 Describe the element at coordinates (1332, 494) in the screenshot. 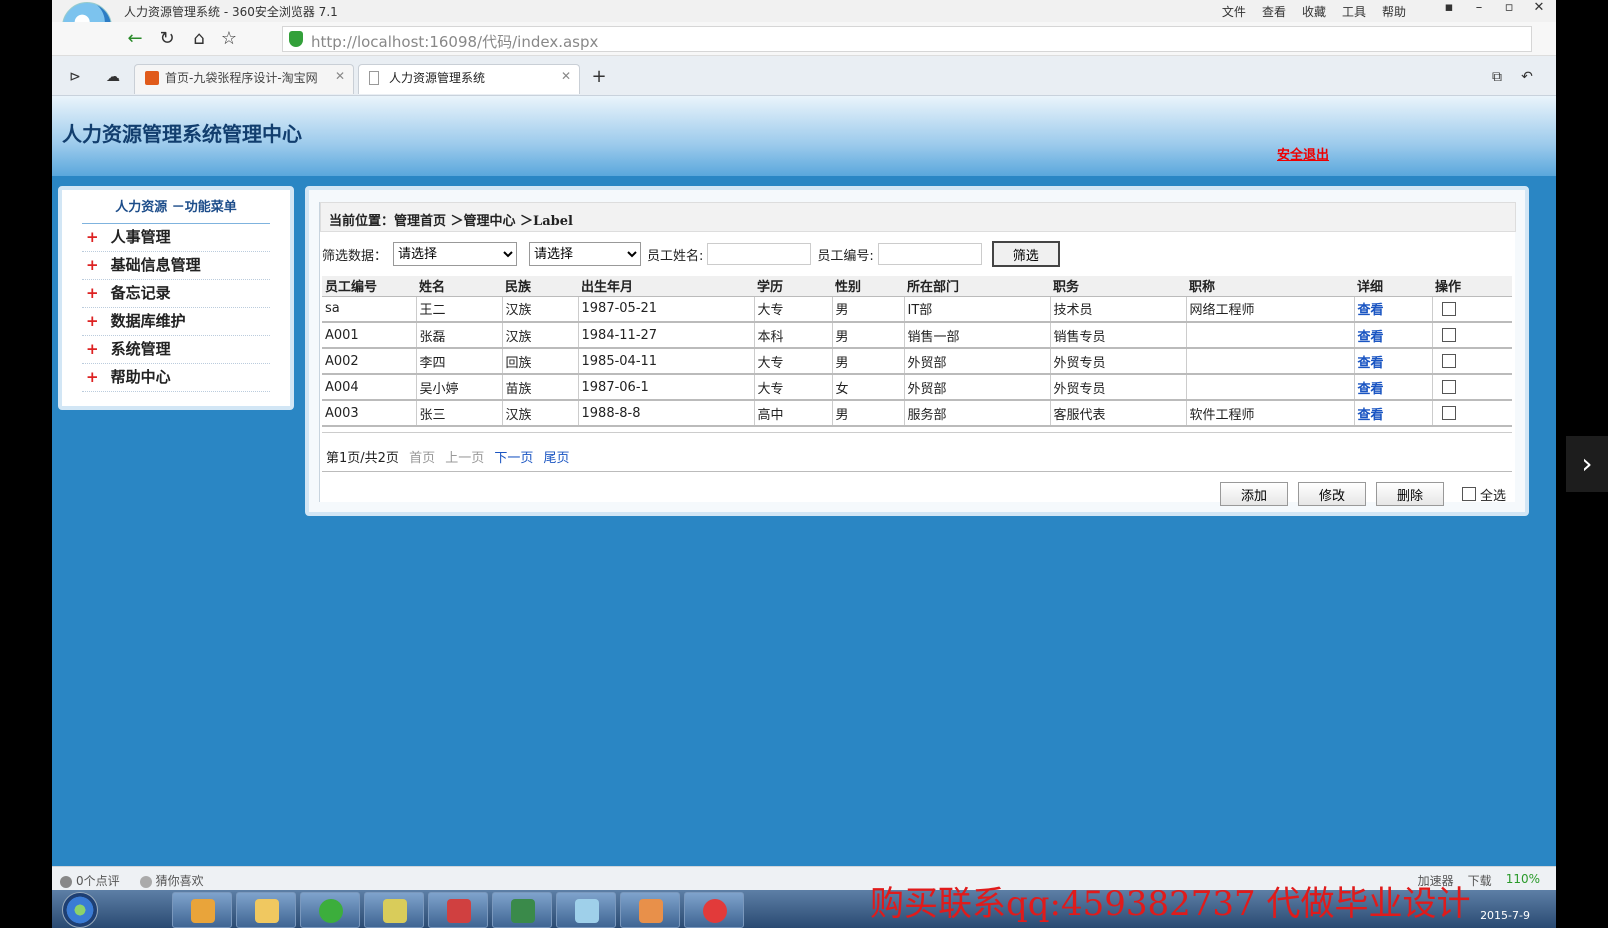

I see `edit-button: 修改` at that location.